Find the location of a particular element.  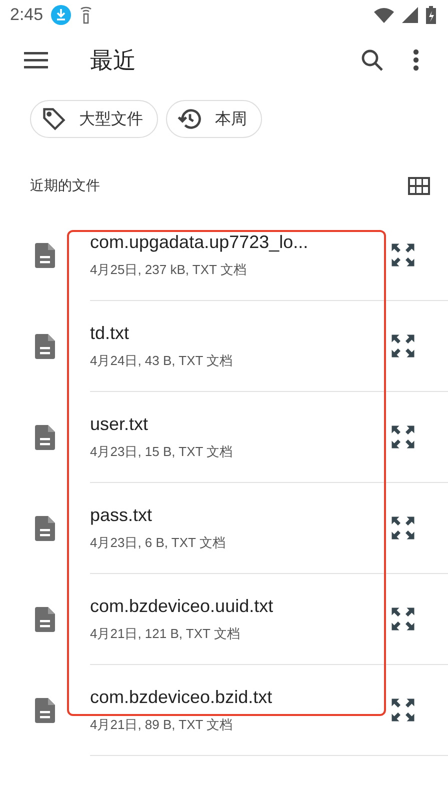

file-details: 4月21日, 121 B, TXT 文档 is located at coordinates (165, 633).